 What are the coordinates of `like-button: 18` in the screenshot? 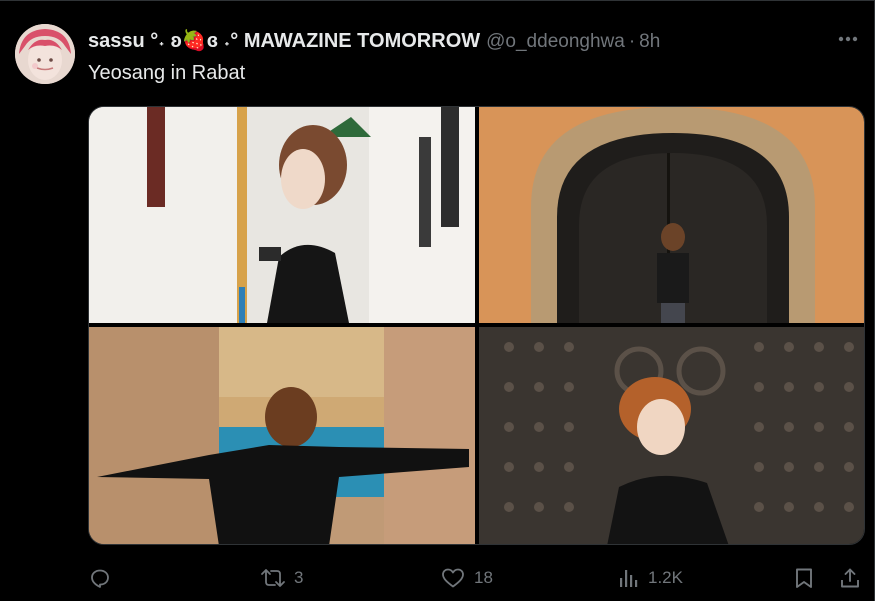 It's located at (466, 578).